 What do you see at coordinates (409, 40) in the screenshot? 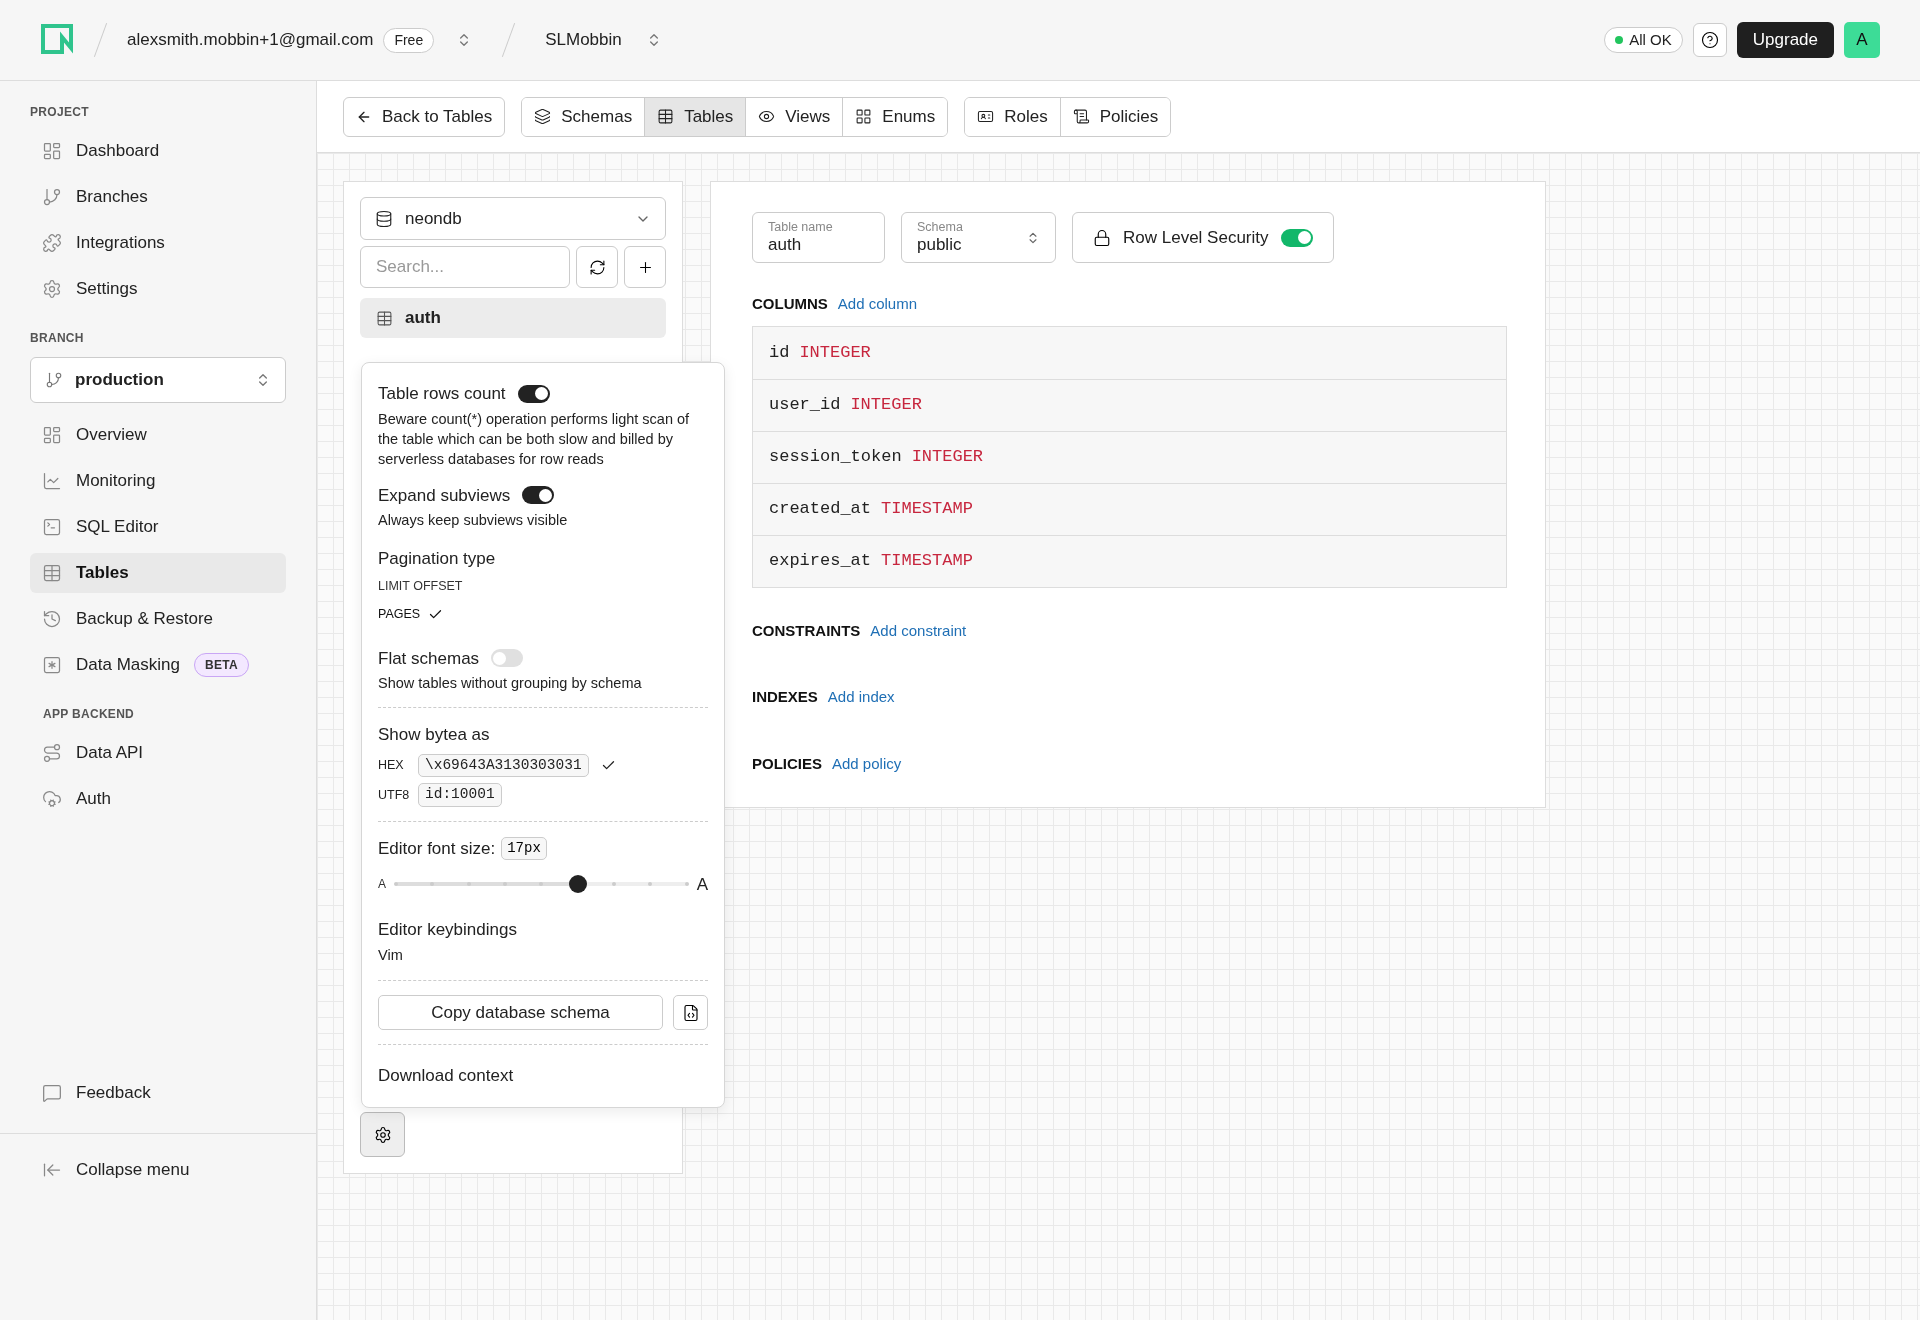
I see `plan-badge: Free` at bounding box center [409, 40].